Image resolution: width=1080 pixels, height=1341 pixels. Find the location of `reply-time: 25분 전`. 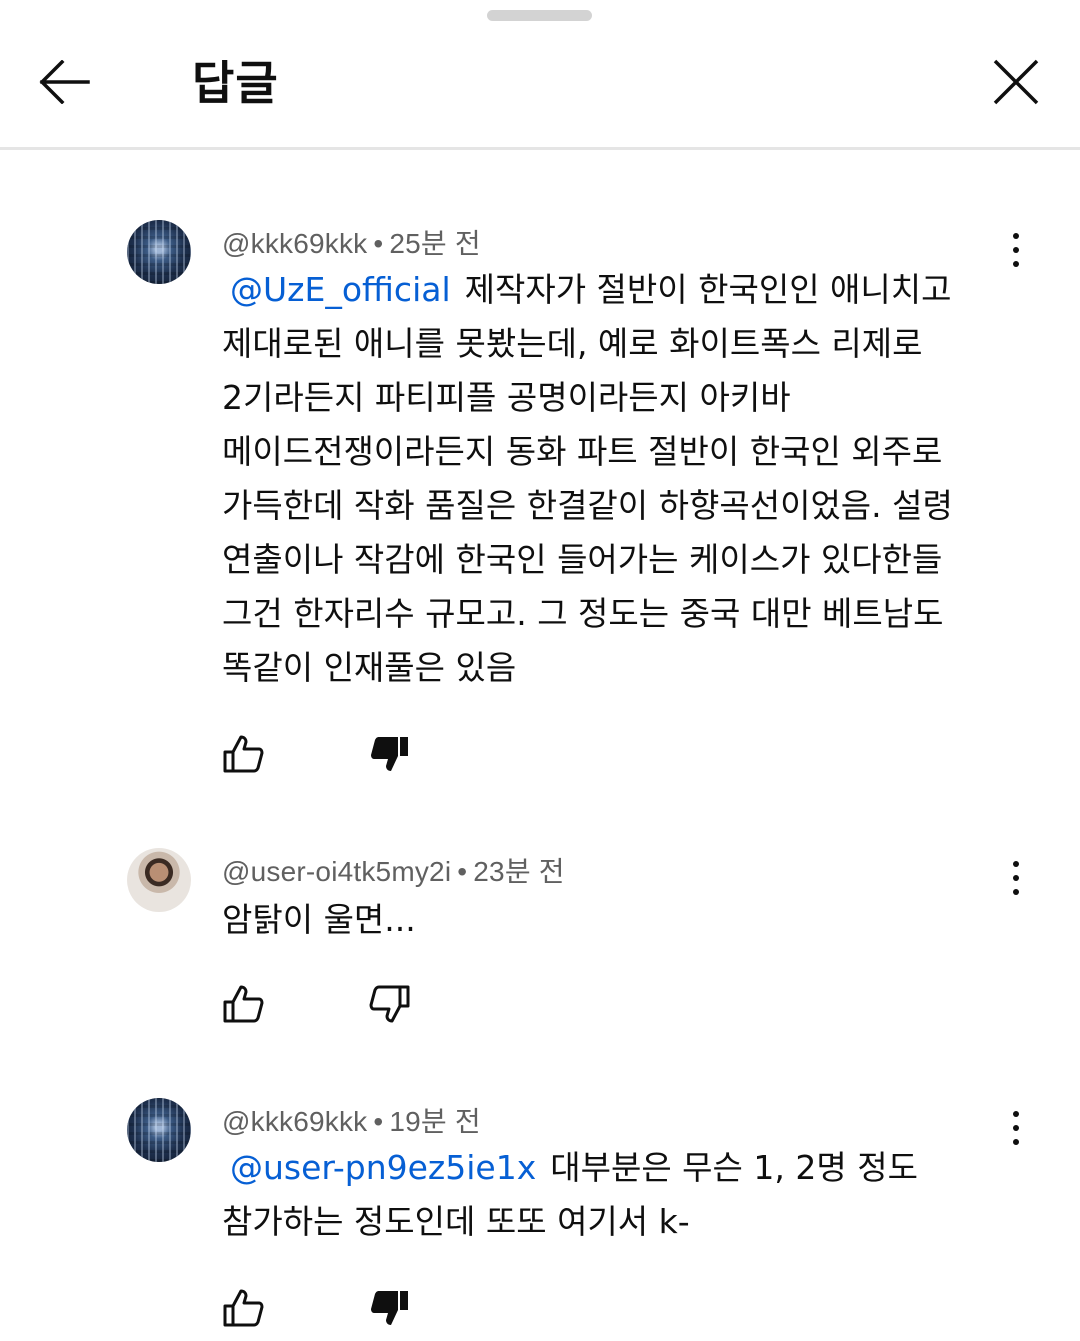

reply-time: 25분 전 is located at coordinates (435, 243).